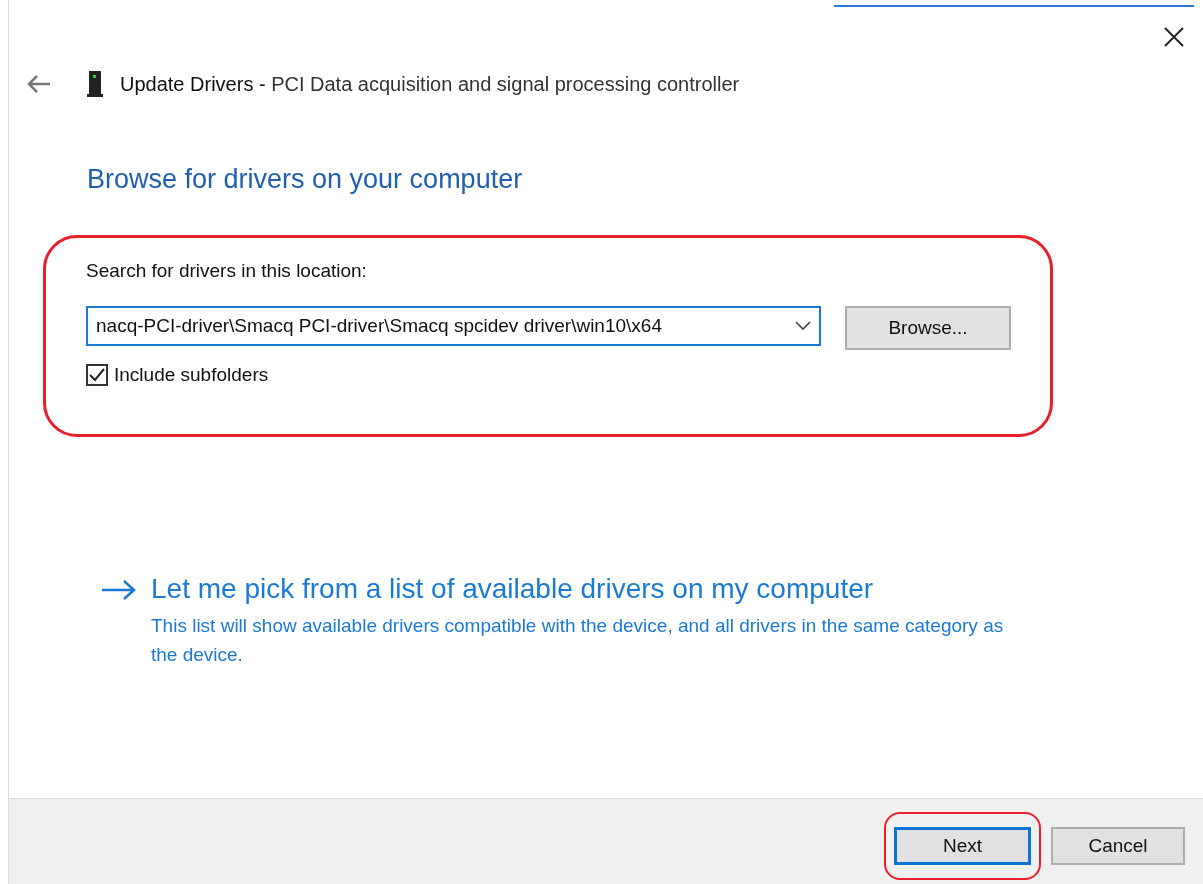  What do you see at coordinates (453, 326) in the screenshot?
I see `path-field: nacq-PCI-driver\Smacq PCI-driver\Smacq spcidev driver\win10\x64` at bounding box center [453, 326].